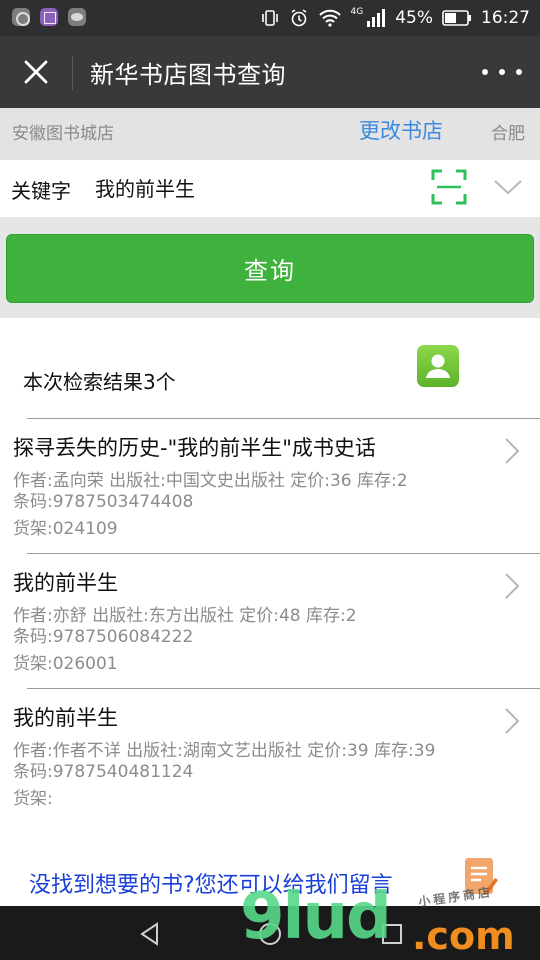 The height and width of the screenshot is (960, 540). Describe the element at coordinates (505, 18) in the screenshot. I see `clock: 16:27` at that location.